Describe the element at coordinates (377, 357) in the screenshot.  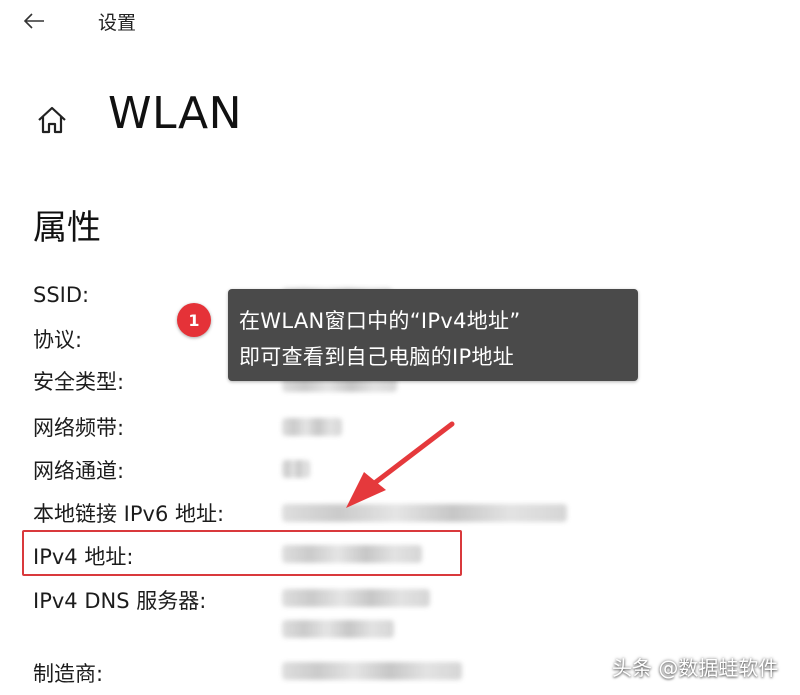
I see `callout-line-2: 即可查看到自己电脑的IP地址` at that location.